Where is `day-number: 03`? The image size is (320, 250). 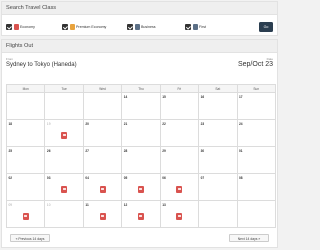 day-number: 03 is located at coordinates (48, 177).